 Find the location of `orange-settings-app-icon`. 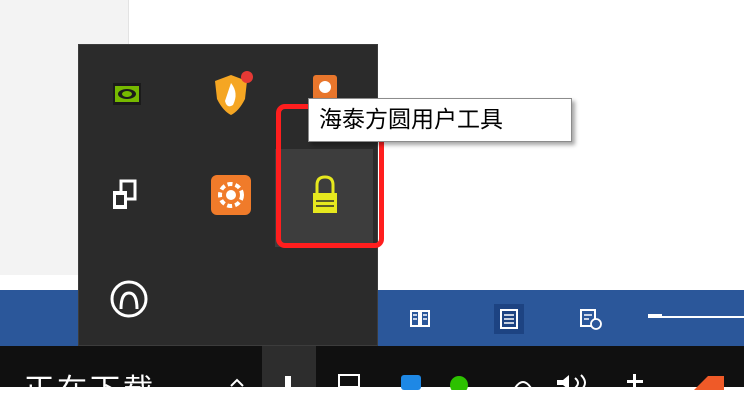

orange-settings-app-icon is located at coordinates (231, 195).